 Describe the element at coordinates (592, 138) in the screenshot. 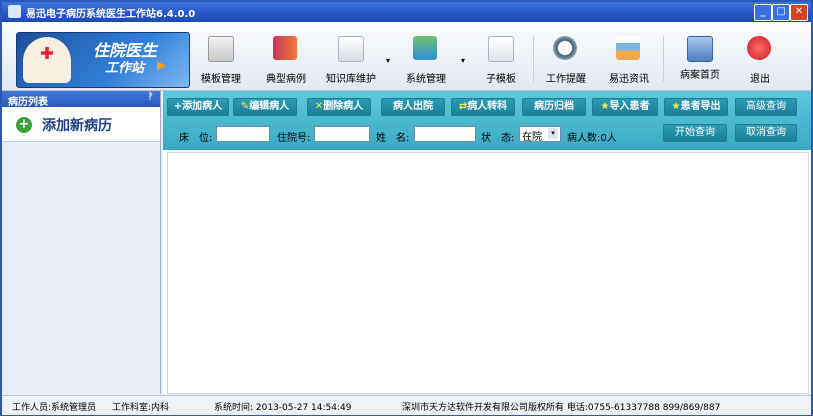

I see `patient-count: 病人数:0人` at that location.